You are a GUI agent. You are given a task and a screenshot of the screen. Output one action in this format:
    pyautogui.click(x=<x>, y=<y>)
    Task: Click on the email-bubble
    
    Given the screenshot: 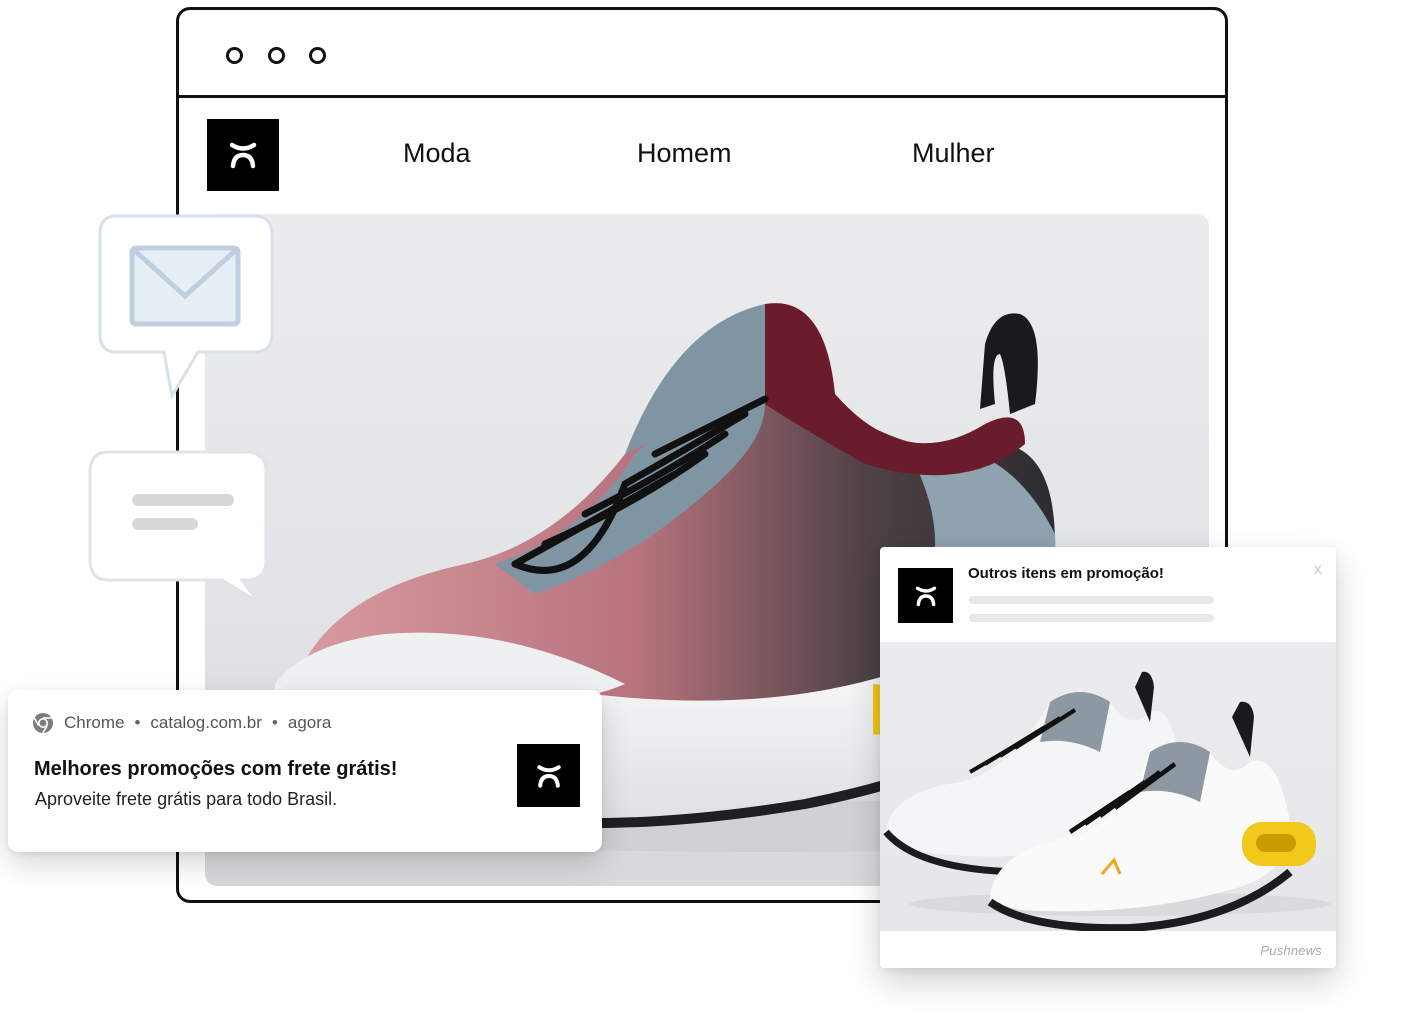 What is the action you would take?
    pyautogui.click(x=186, y=307)
    